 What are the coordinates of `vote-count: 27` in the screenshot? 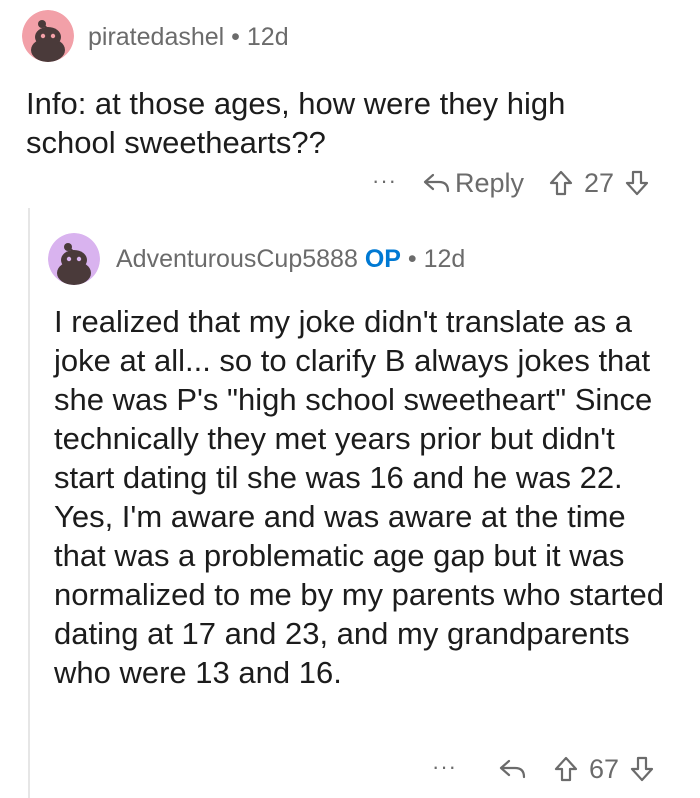 It's located at (599, 182).